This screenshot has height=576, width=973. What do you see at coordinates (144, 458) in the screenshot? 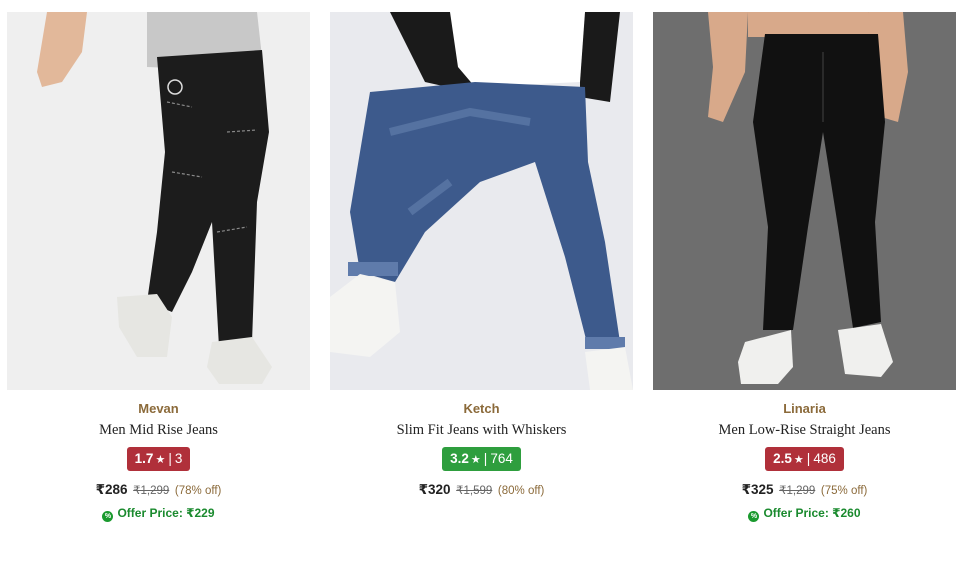
I see `rating-value: 1.7` at bounding box center [144, 458].